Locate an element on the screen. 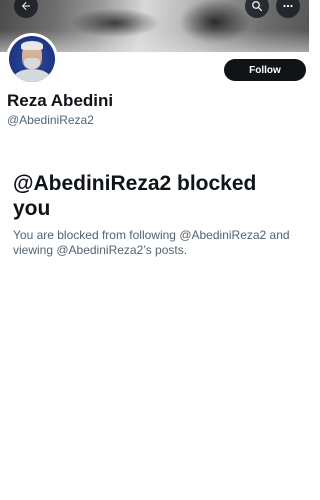 The image size is (320, 500). search-button is located at coordinates (257, 9).